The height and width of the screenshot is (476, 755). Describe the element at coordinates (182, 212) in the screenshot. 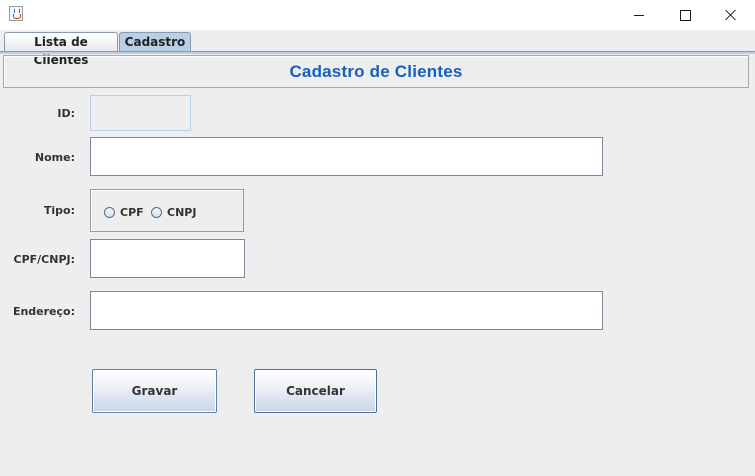

I see `radio-cnpj-label: CNPJ` at that location.